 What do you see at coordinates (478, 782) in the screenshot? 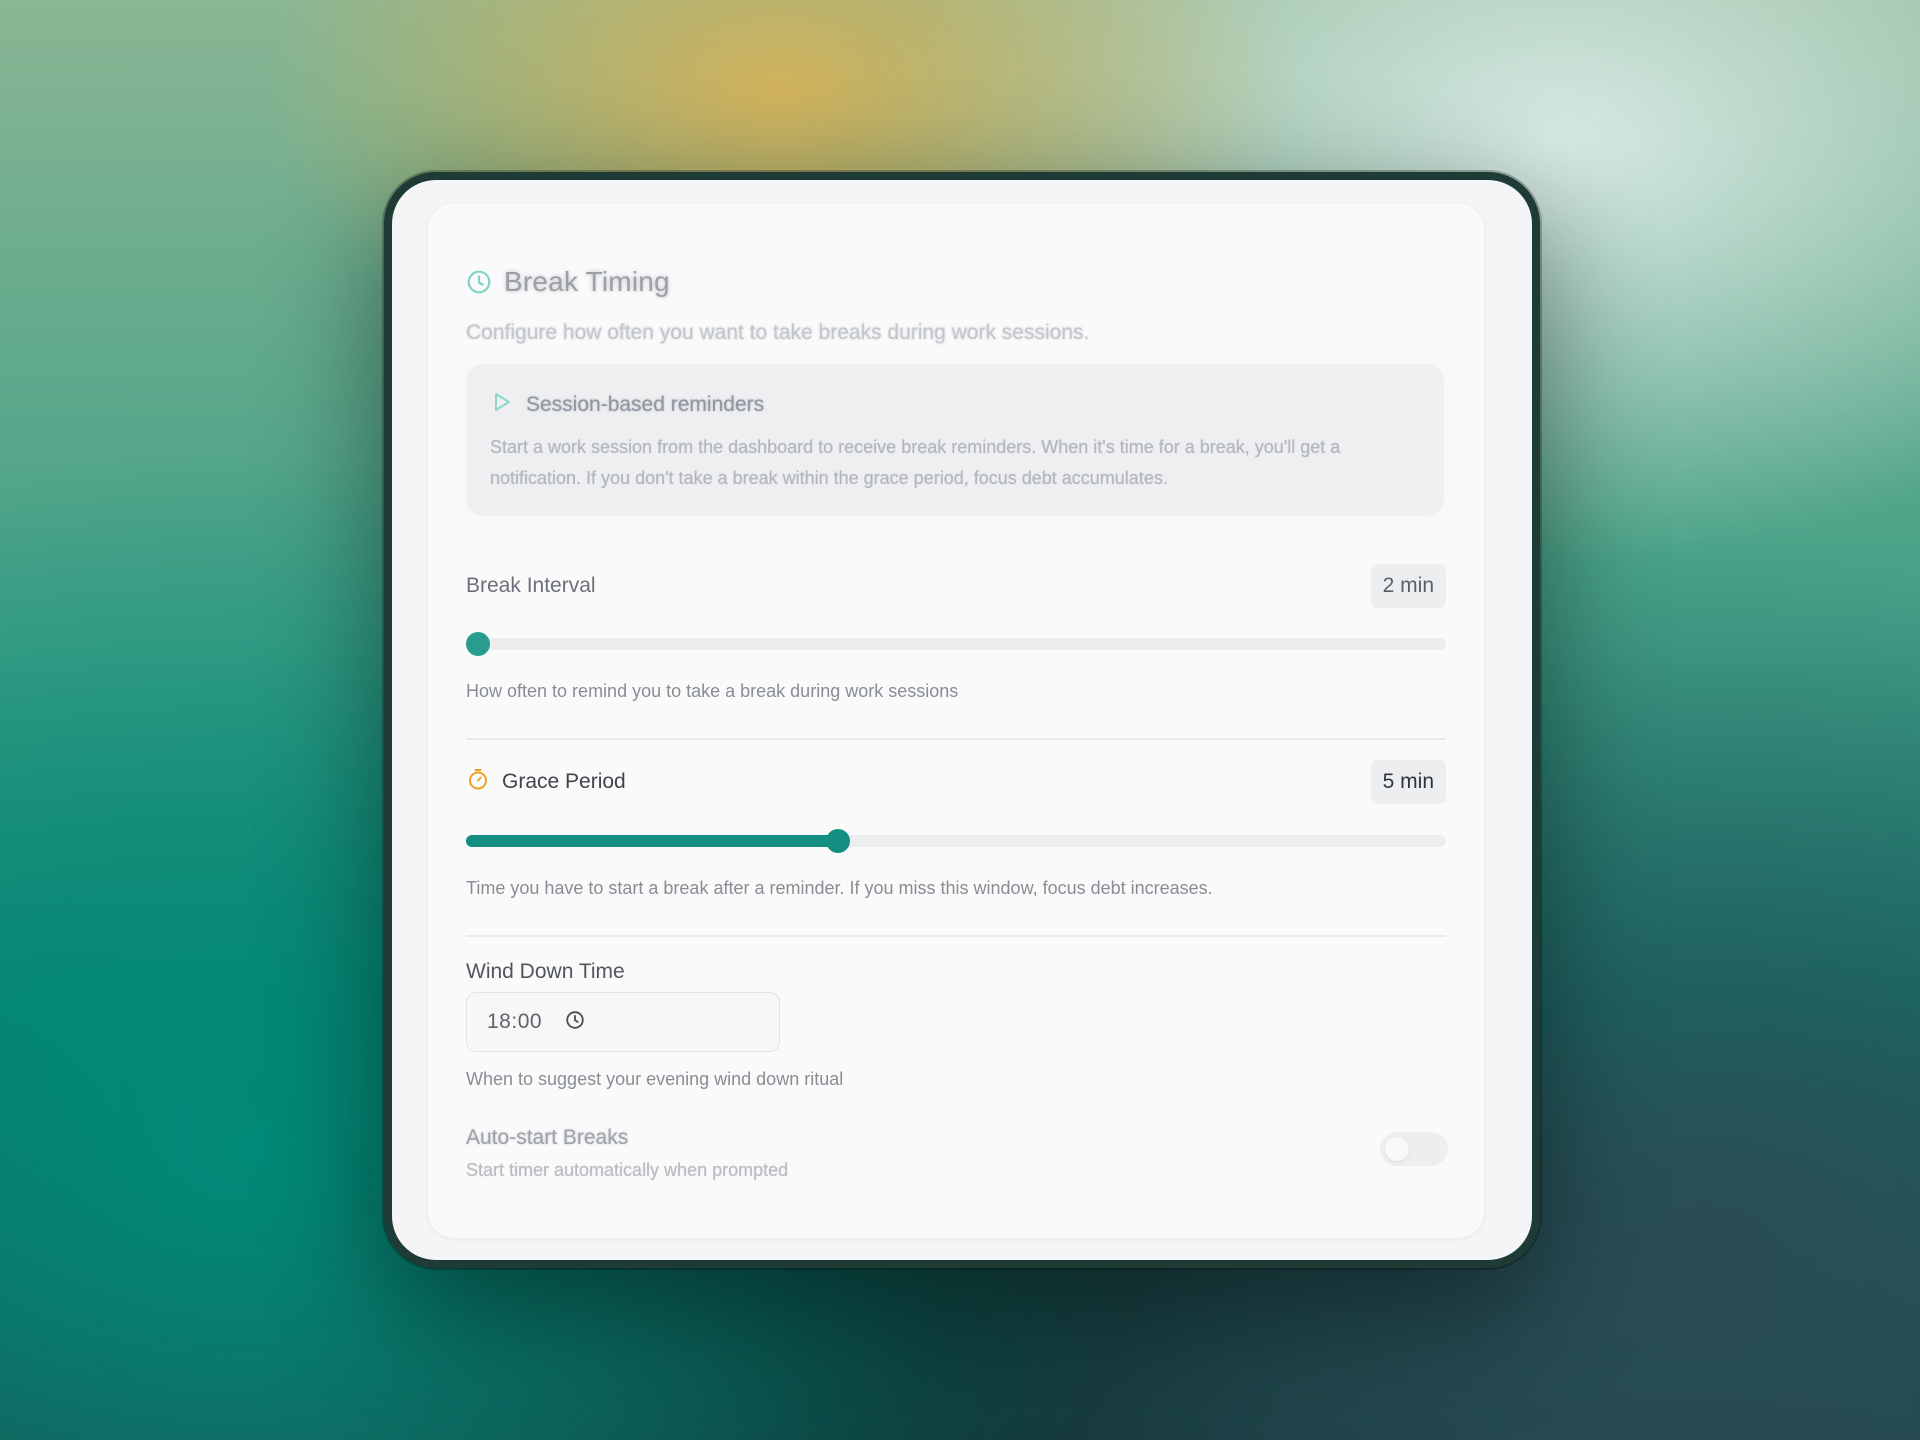
I see `timer-icon` at bounding box center [478, 782].